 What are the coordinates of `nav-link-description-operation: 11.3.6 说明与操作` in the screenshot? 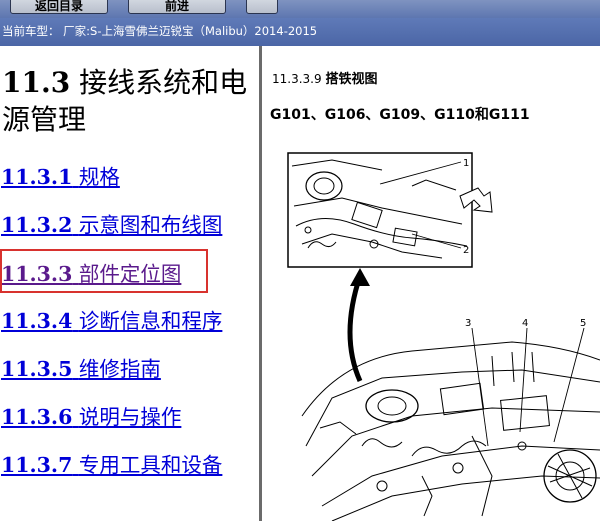 It's located at (91, 415).